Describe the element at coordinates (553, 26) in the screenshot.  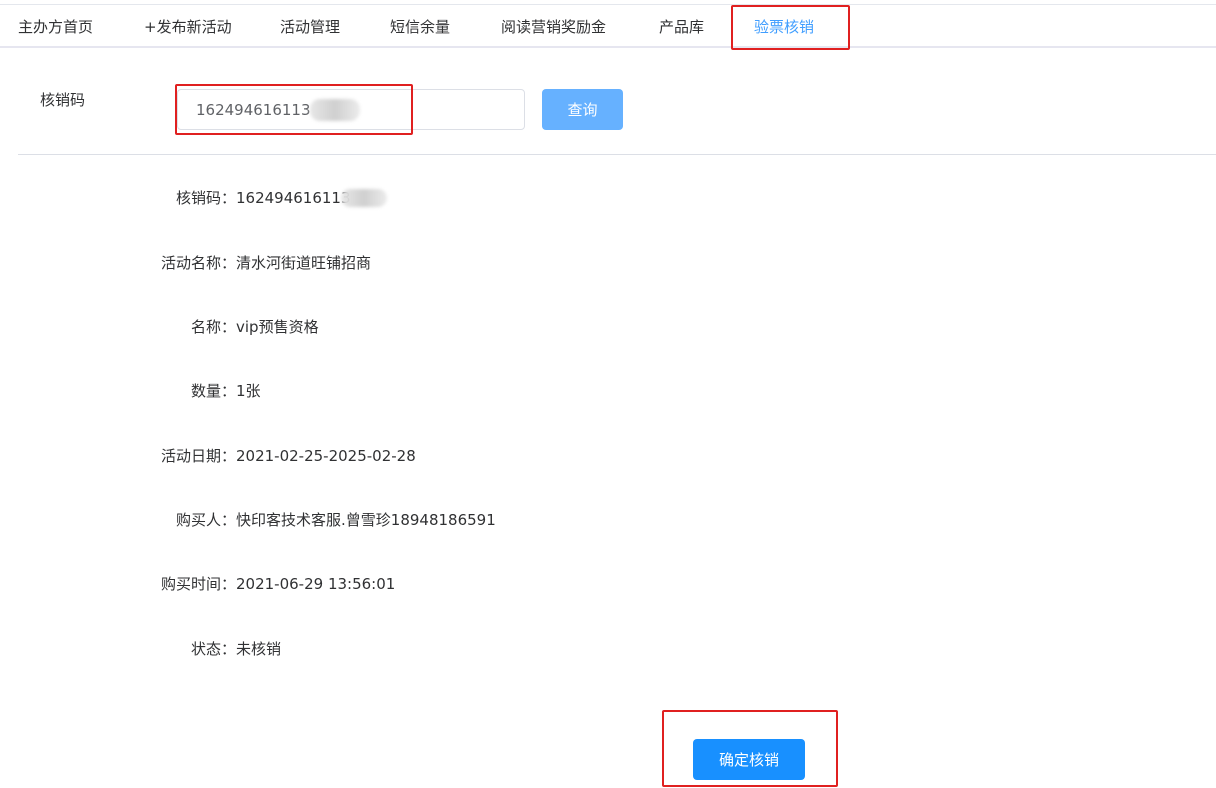
I see `tab-reading-marketing-reward: 阅读营销奖励金` at that location.